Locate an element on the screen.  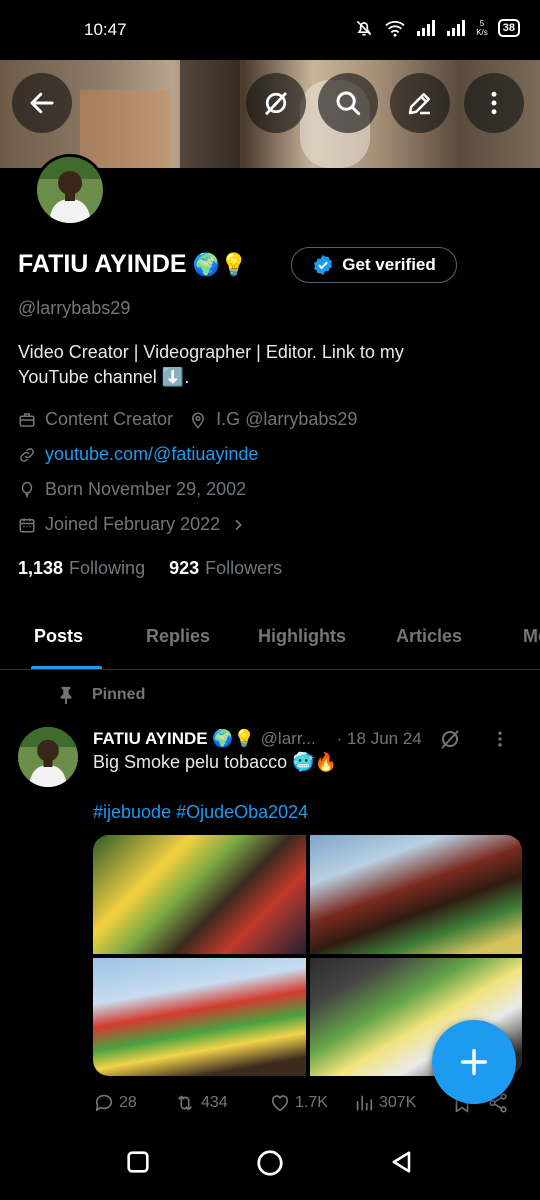
back-arrow-icon is located at coordinates (42, 103).